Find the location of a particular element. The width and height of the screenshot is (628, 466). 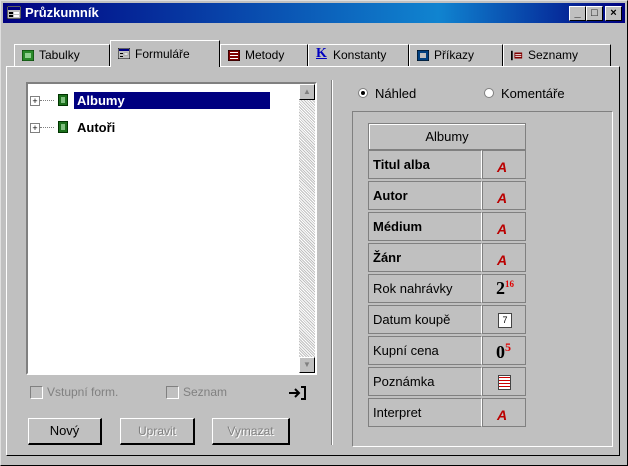

form-field-row: Rok nahrávky 216 is located at coordinates (447, 289).